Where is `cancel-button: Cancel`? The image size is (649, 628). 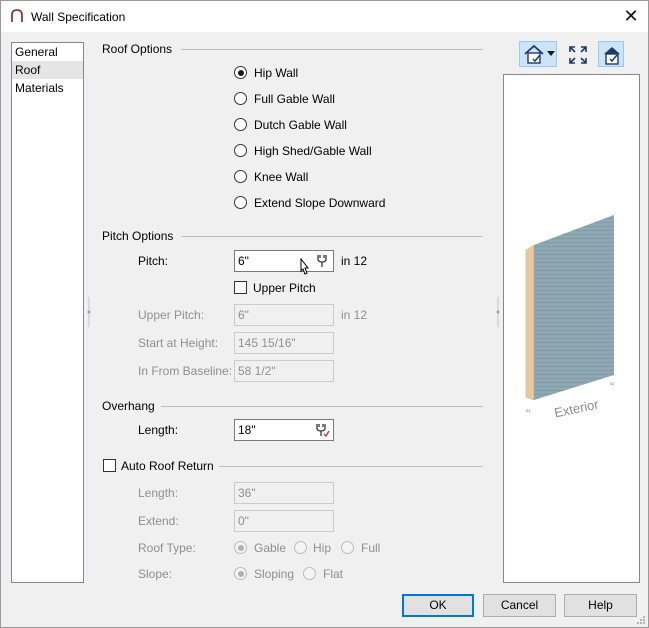
cancel-button: Cancel is located at coordinates (519, 605).